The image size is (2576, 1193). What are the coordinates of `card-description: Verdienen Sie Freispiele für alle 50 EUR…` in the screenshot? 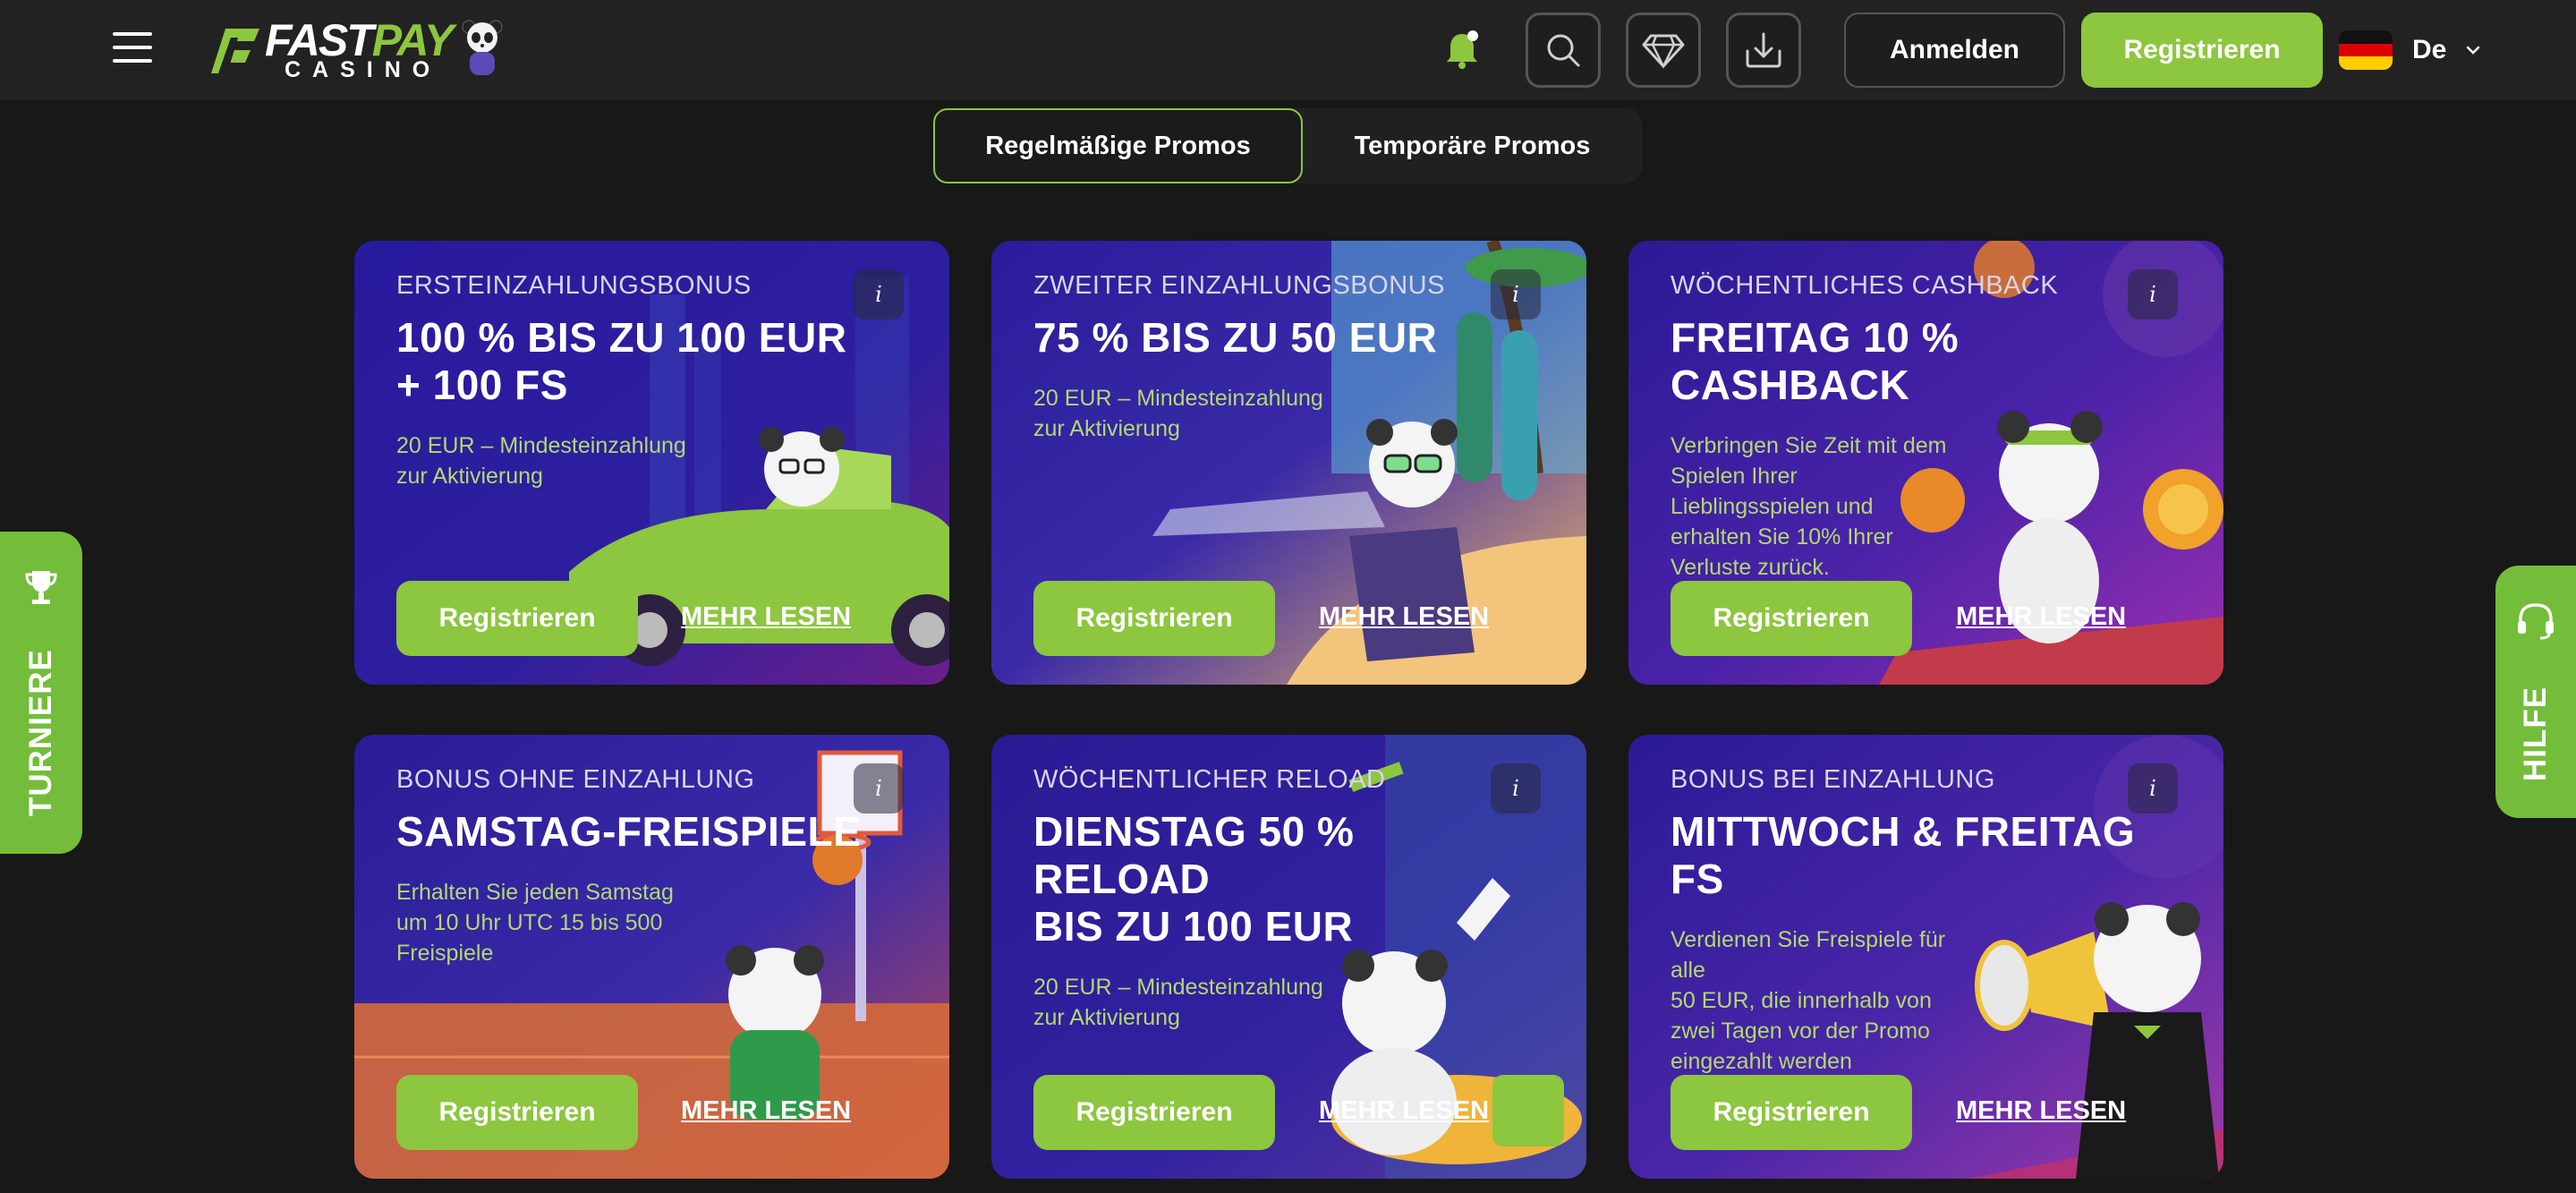 It's located at (1808, 1000).